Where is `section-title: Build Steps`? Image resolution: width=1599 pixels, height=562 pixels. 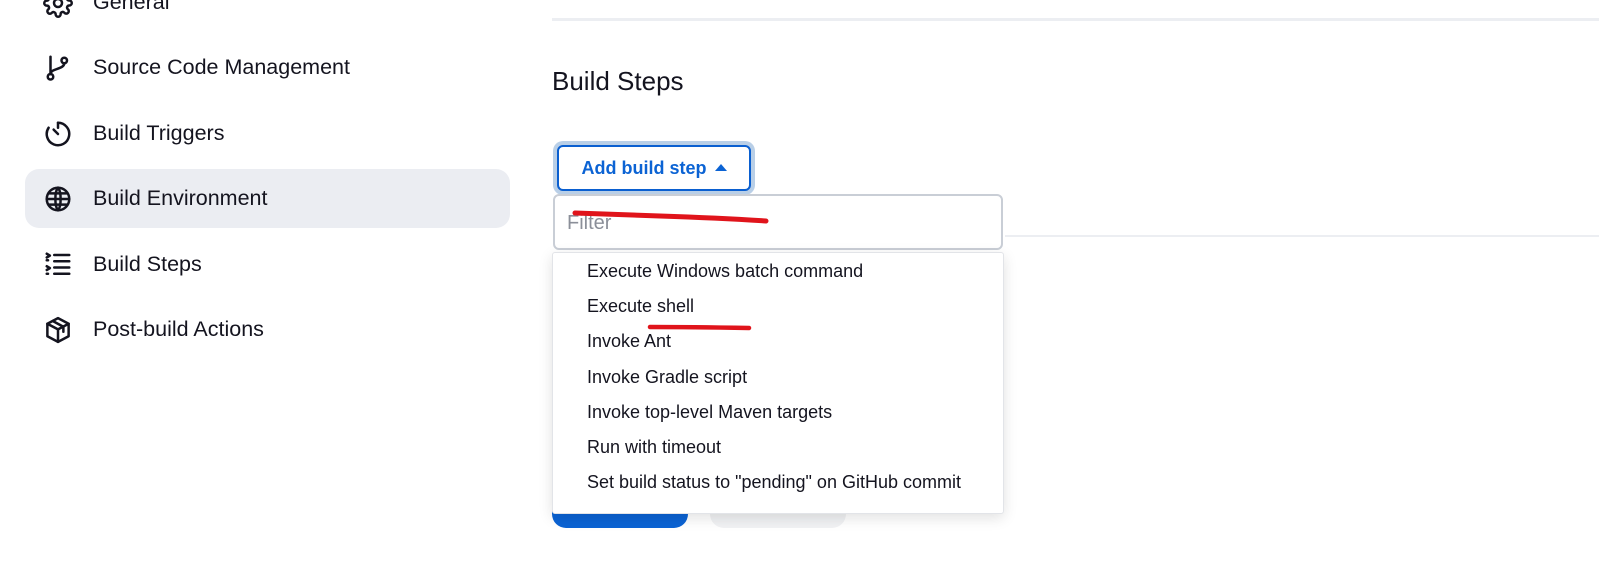
section-title: Build Steps is located at coordinates (618, 81).